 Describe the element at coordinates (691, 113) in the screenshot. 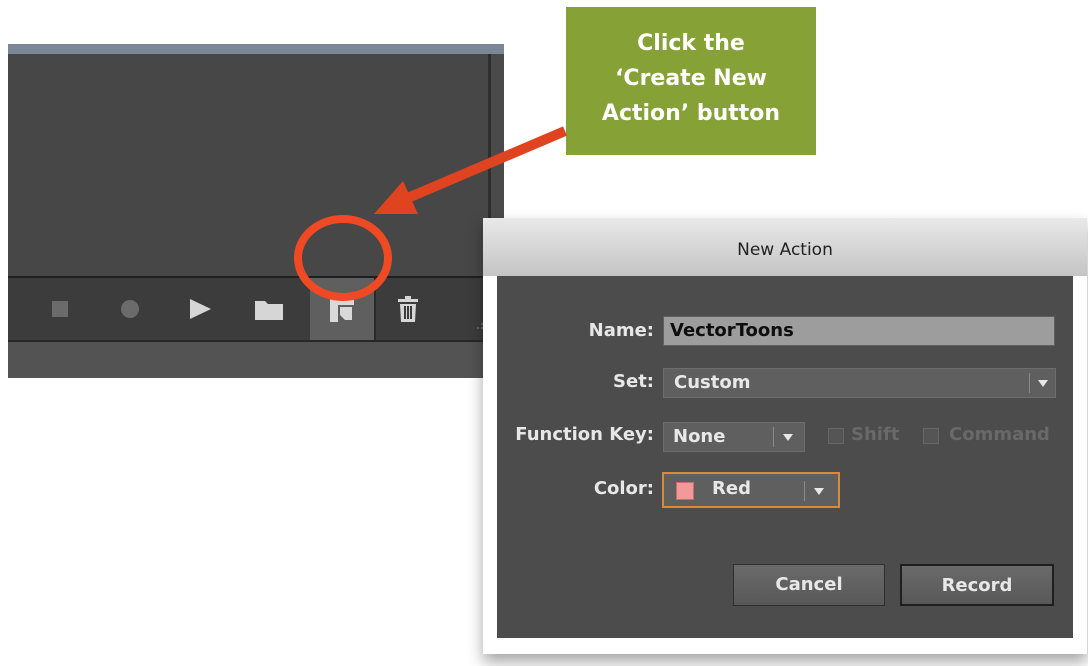

I see `callout-line-3: Action’ button` at that location.